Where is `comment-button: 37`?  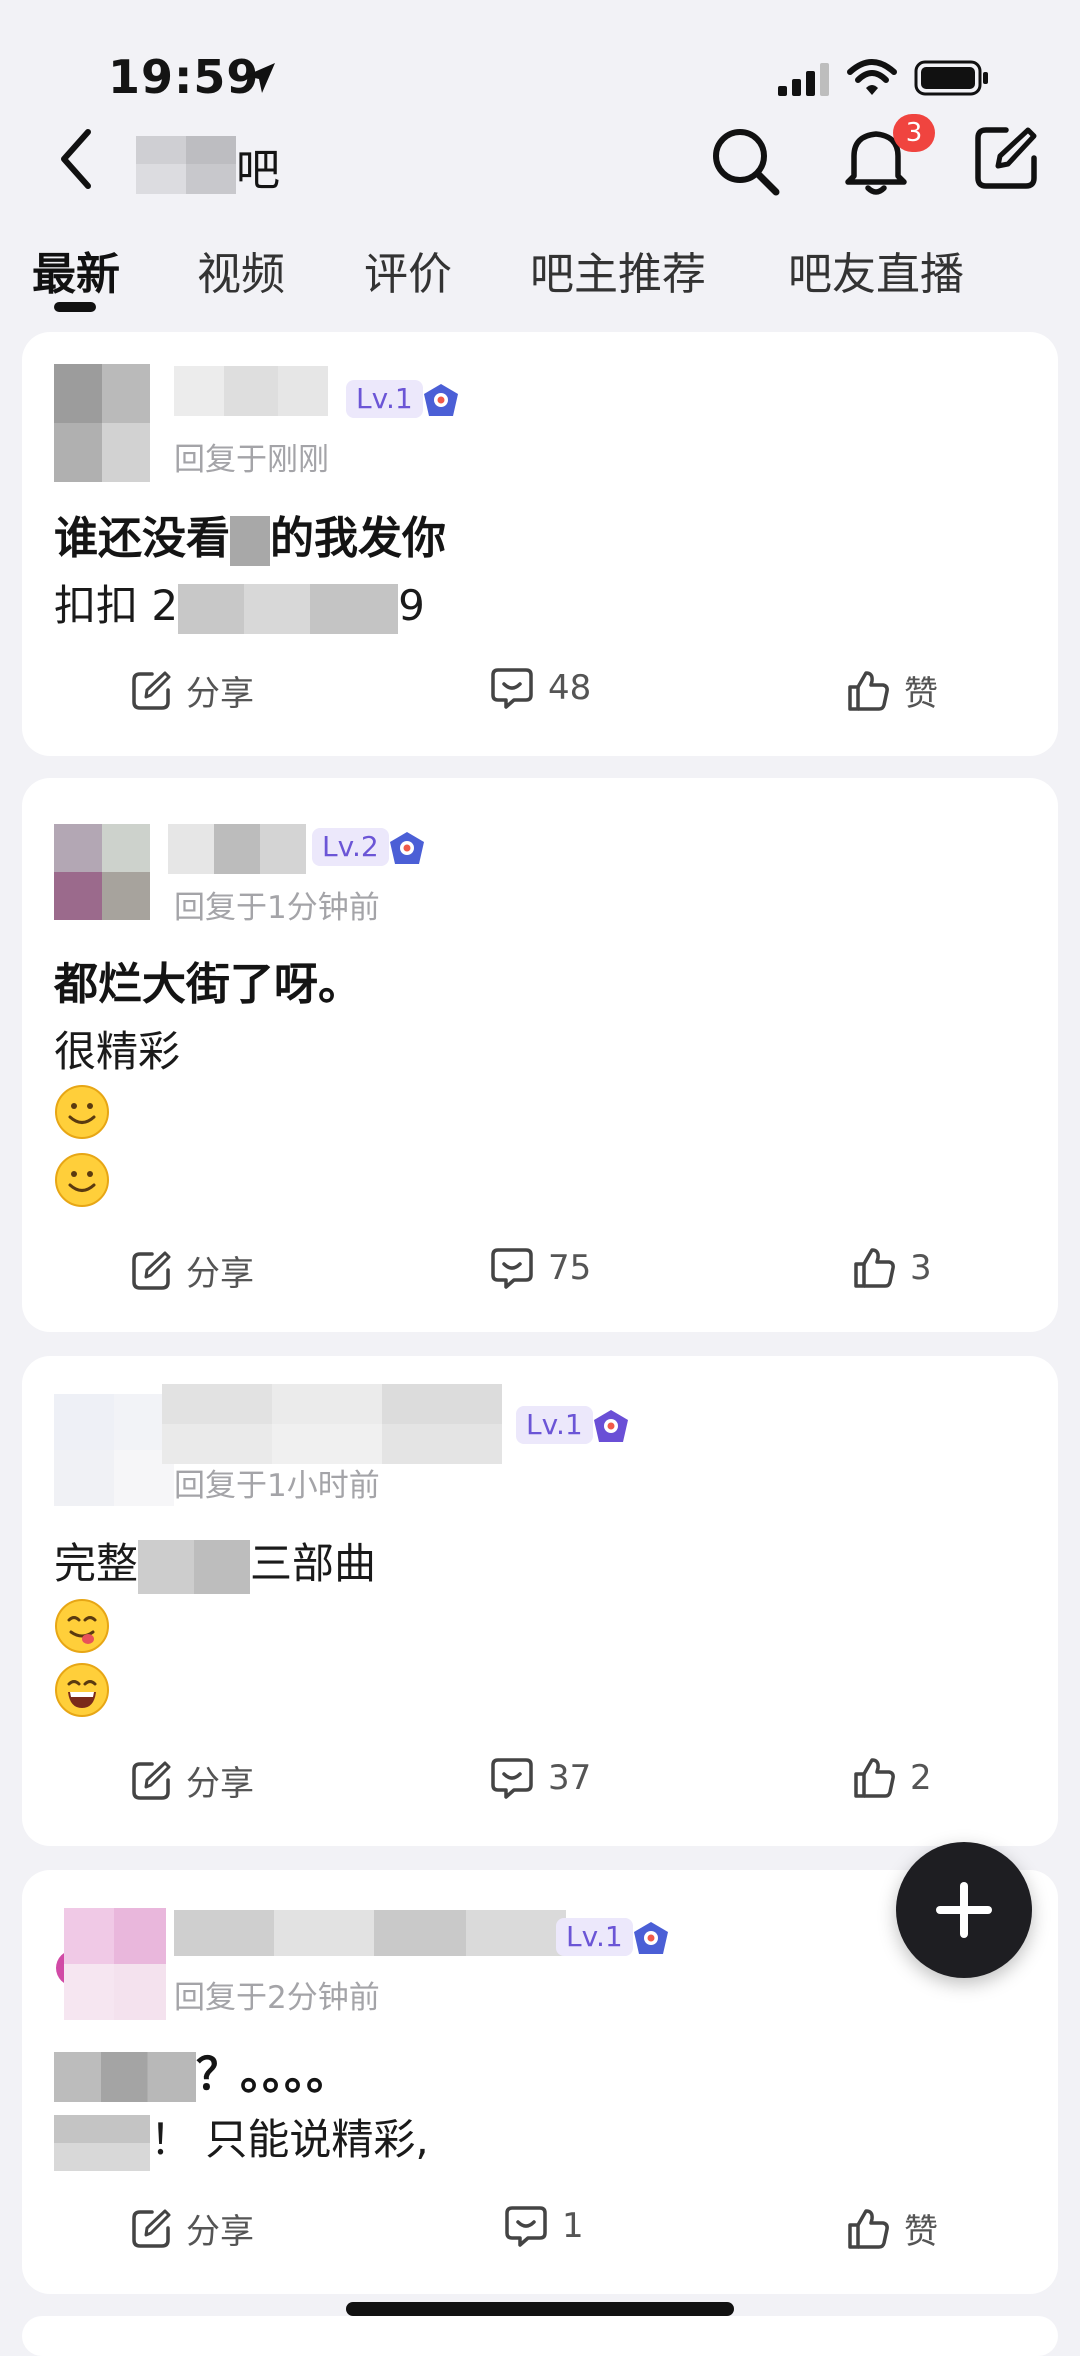
comment-button: 37 is located at coordinates (540, 1778).